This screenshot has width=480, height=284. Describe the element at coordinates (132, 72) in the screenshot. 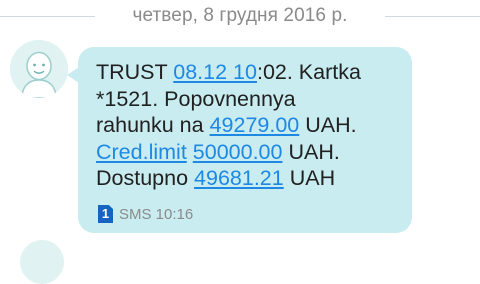

I see `sender-name: TRUST` at that location.